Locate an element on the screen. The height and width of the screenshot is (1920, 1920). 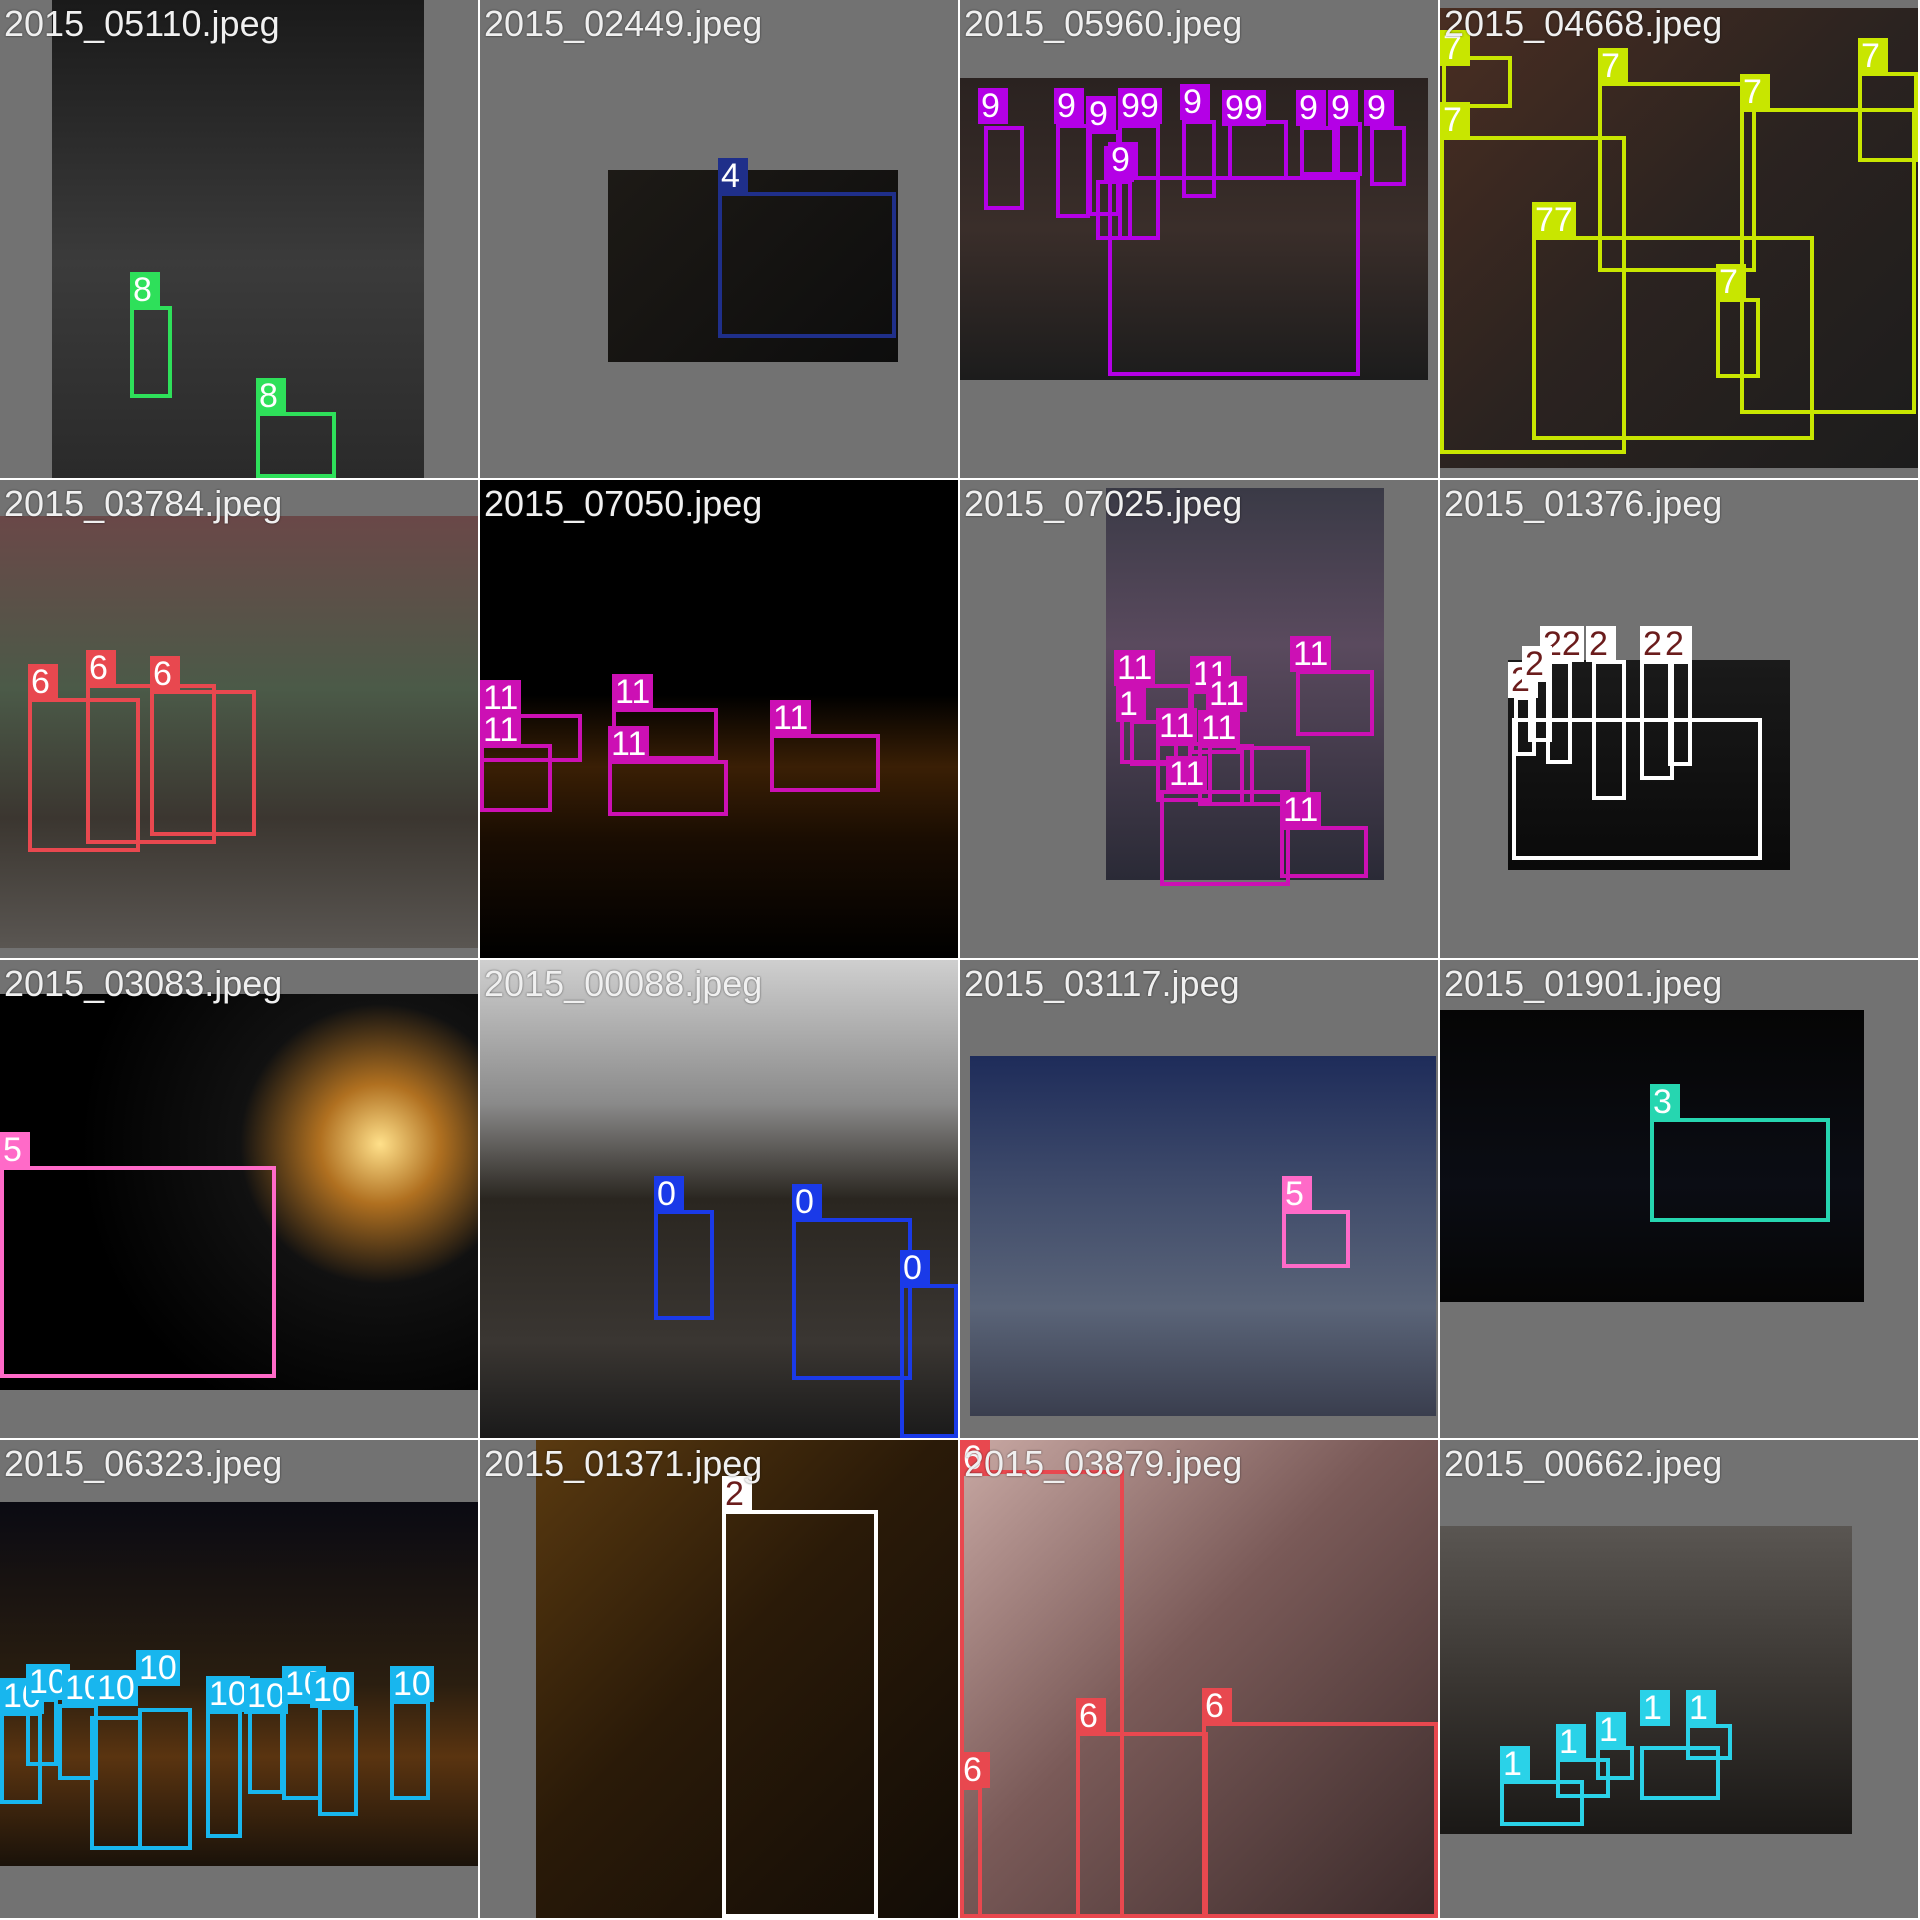
tile-filename: 2015_07025.jpeg is located at coordinates (1103, 503).